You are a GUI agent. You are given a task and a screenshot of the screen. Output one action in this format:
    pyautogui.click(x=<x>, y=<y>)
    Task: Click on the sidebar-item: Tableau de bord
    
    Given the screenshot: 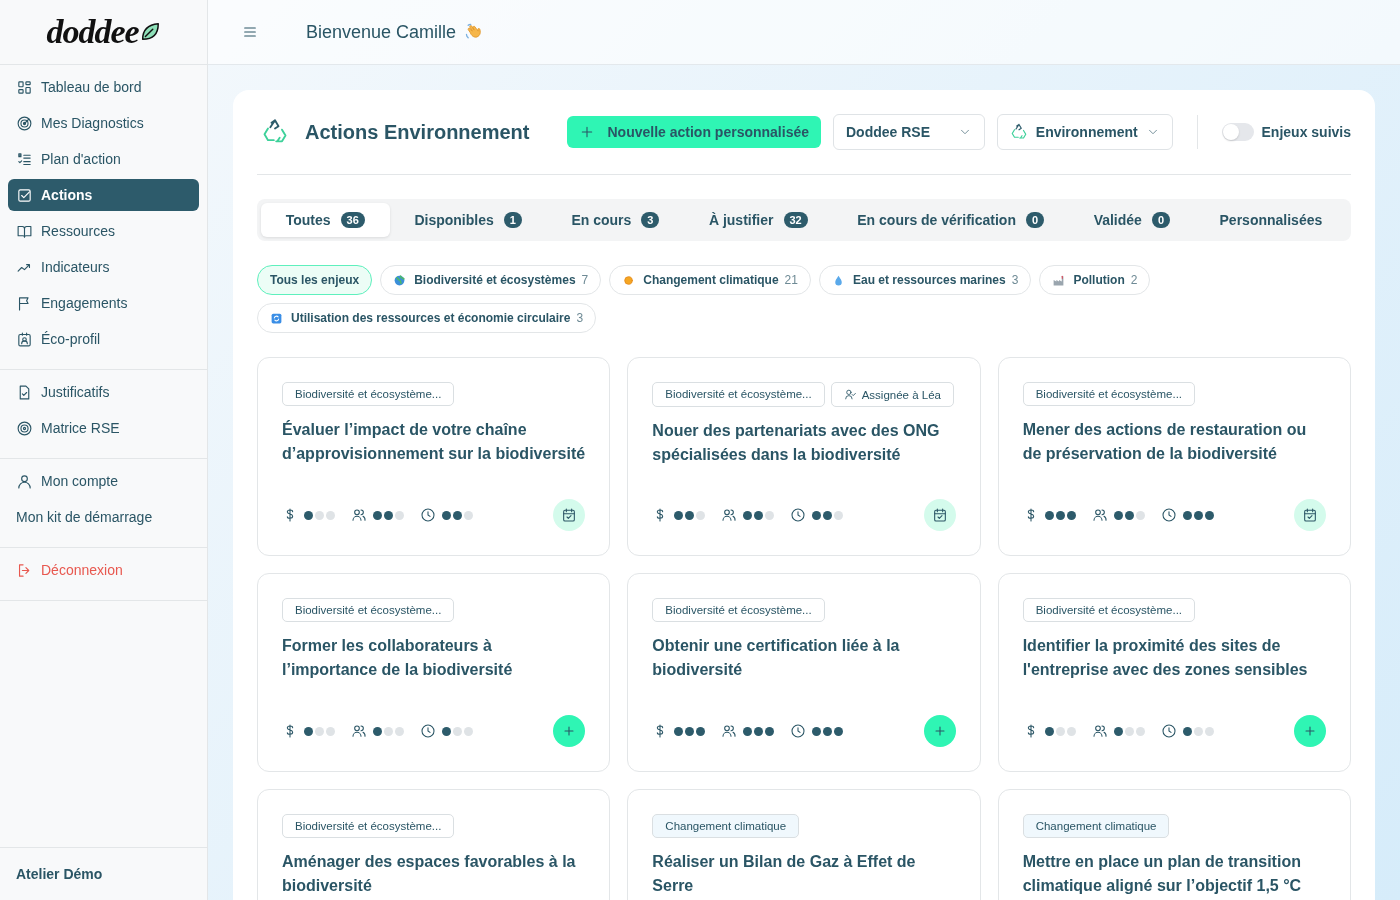 What is the action you would take?
    pyautogui.click(x=103, y=87)
    